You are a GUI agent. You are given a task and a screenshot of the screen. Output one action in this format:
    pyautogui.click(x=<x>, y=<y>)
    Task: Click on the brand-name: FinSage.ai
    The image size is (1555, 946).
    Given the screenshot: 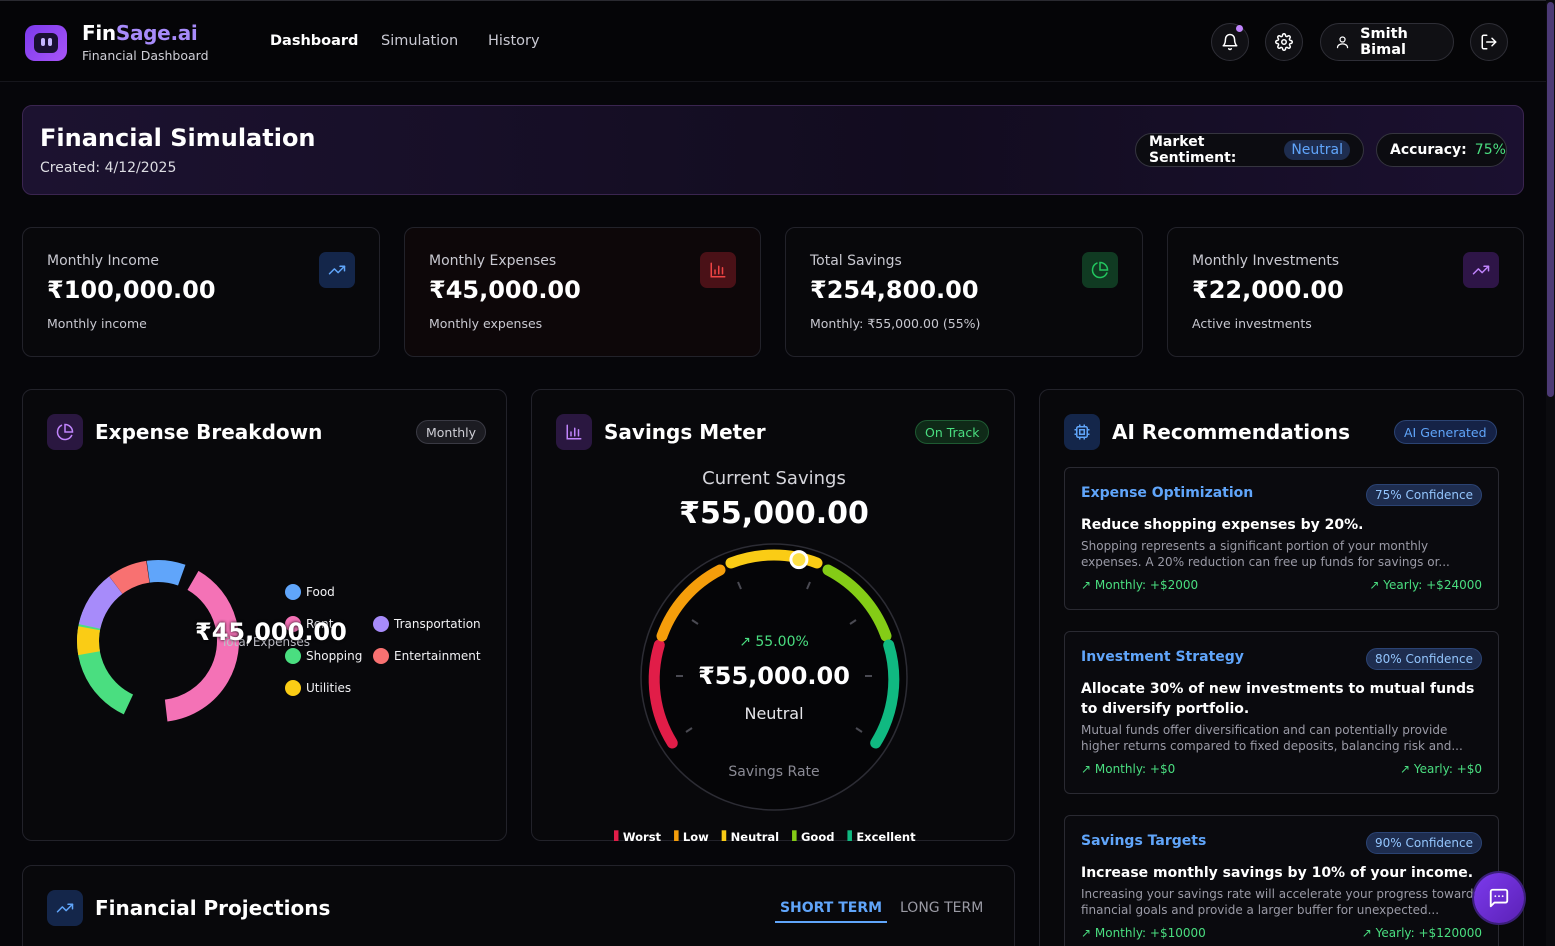 What is the action you would take?
    pyautogui.click(x=140, y=33)
    